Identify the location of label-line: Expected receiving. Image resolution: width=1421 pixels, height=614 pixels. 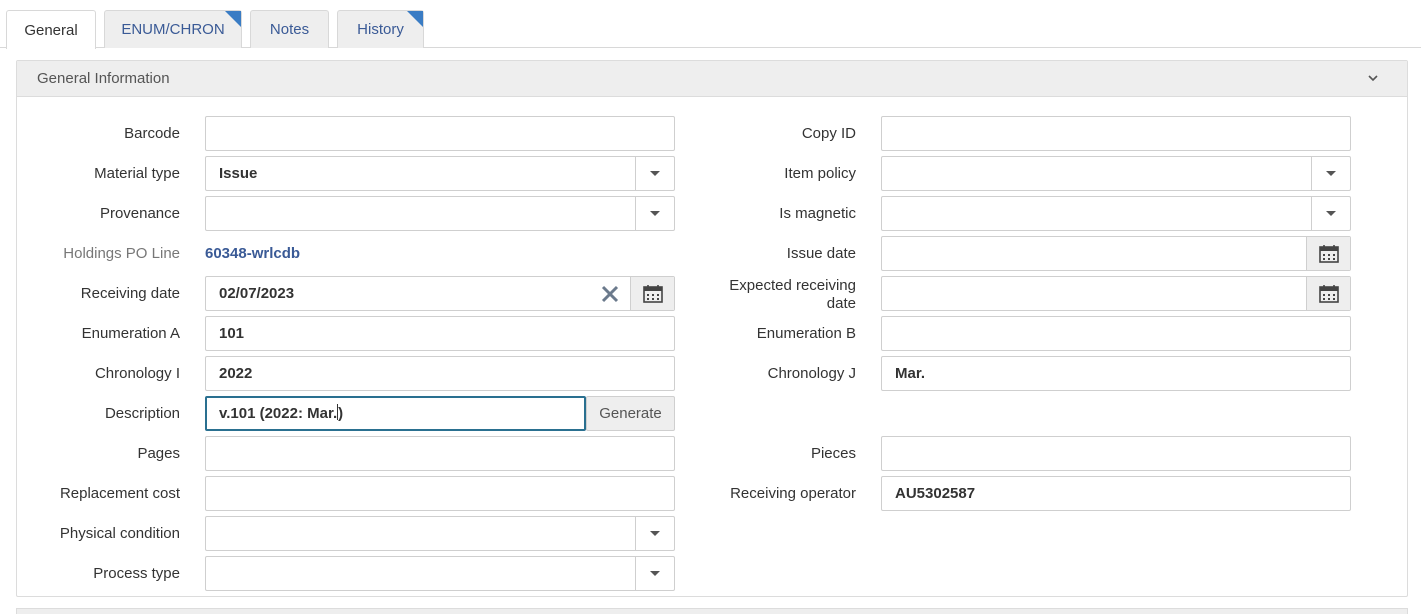
(792, 285).